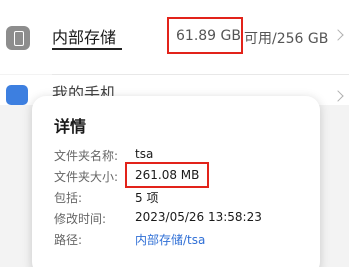 Image resolution: width=349 pixels, height=267 pixels. Describe the element at coordinates (144, 154) in the screenshot. I see `folder-name-value: tsa` at that location.